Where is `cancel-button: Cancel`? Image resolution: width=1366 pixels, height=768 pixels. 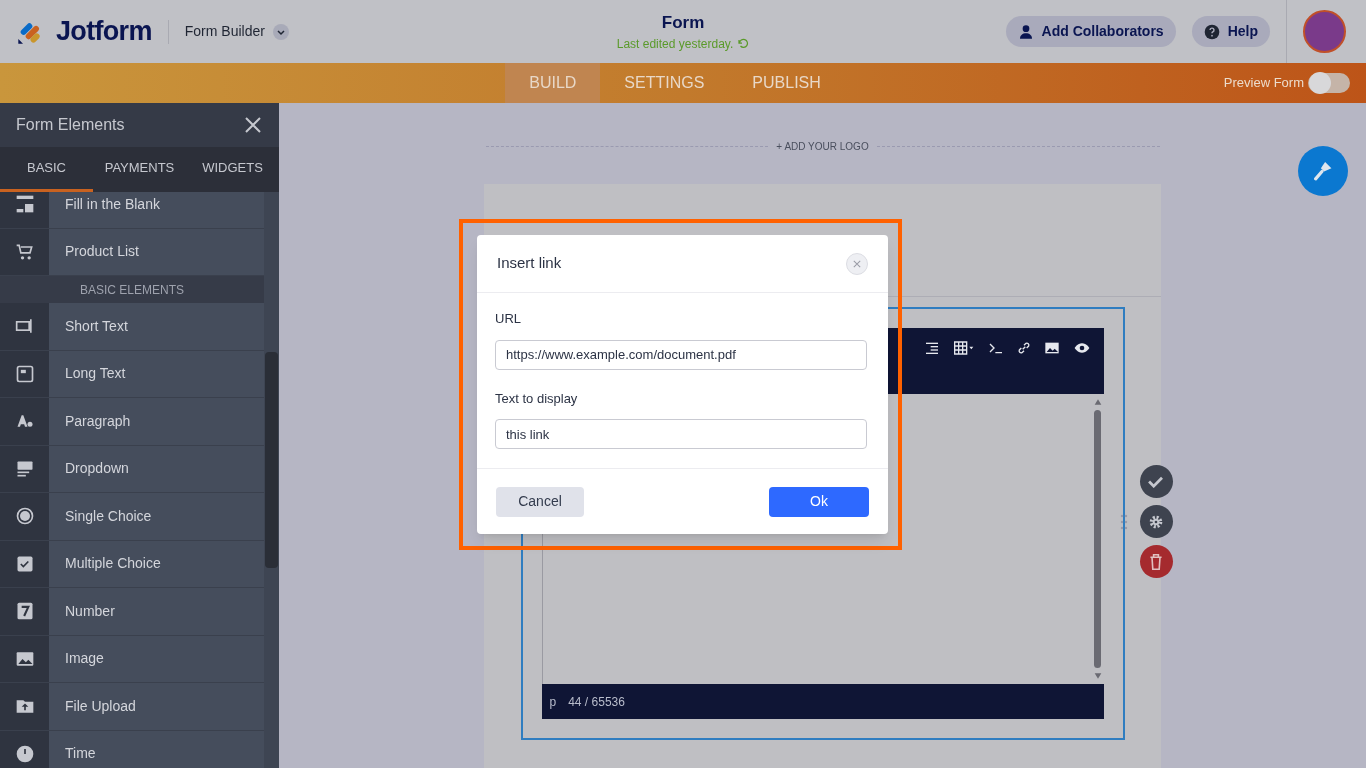 cancel-button: Cancel is located at coordinates (540, 501).